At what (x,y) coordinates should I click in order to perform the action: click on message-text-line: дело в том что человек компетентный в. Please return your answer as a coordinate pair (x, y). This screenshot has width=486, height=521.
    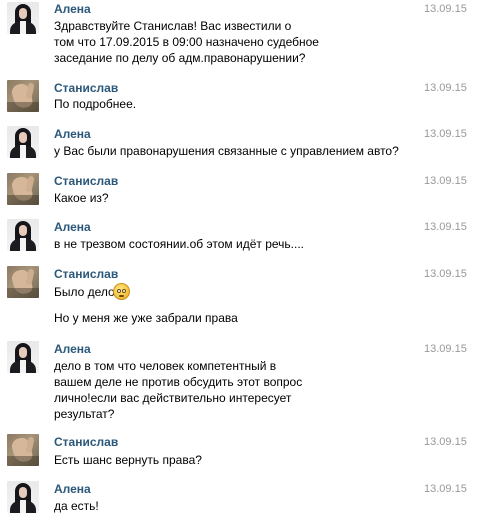
    Looking at the image, I should click on (165, 366).